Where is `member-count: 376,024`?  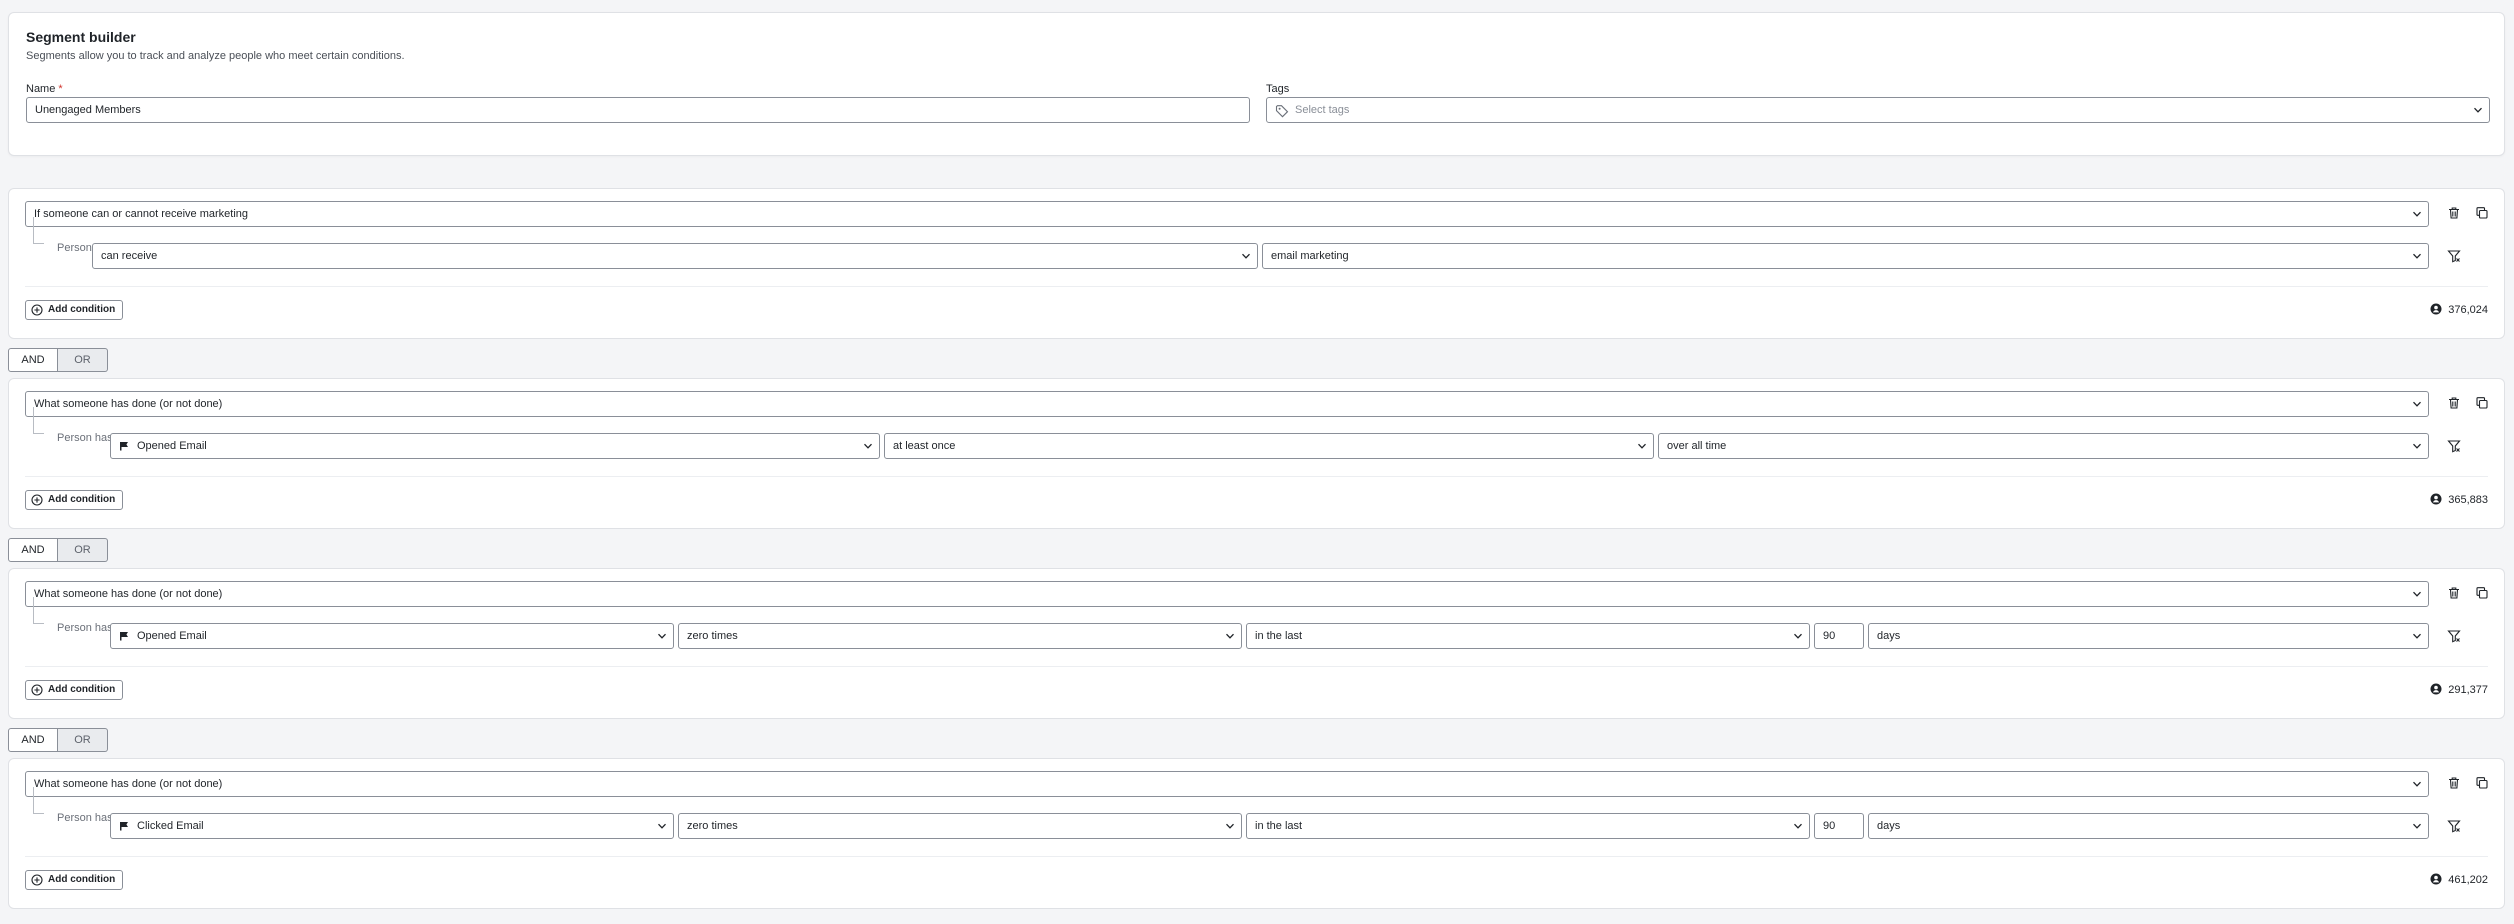 member-count: 376,024 is located at coordinates (2459, 309).